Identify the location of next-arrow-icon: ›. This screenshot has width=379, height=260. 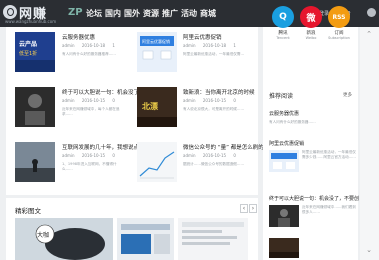
(253, 208).